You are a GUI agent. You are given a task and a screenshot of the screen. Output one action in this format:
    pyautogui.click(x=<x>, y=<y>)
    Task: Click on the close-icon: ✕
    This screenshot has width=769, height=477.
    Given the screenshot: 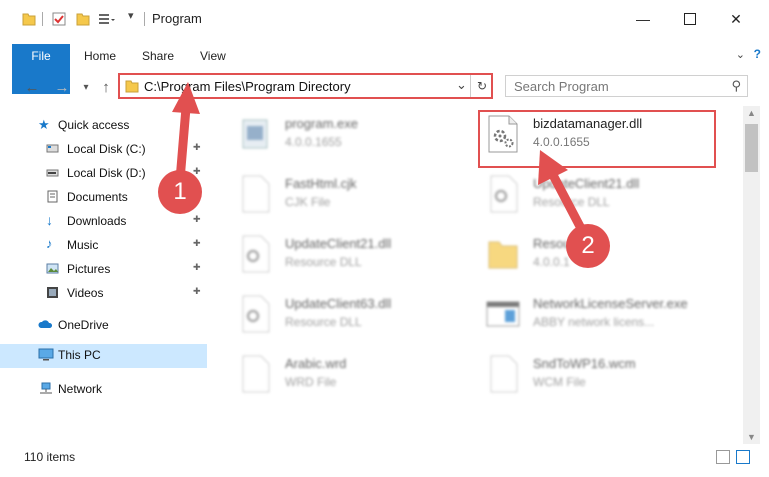 What is the action you would take?
    pyautogui.click(x=736, y=18)
    